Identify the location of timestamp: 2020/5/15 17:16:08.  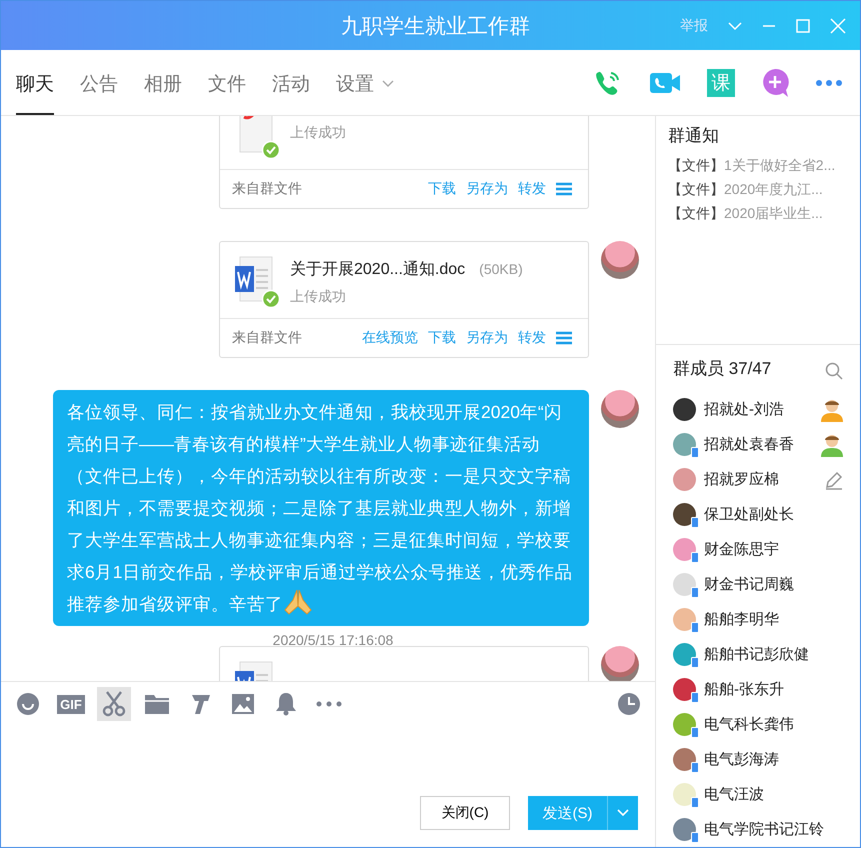
(333, 640).